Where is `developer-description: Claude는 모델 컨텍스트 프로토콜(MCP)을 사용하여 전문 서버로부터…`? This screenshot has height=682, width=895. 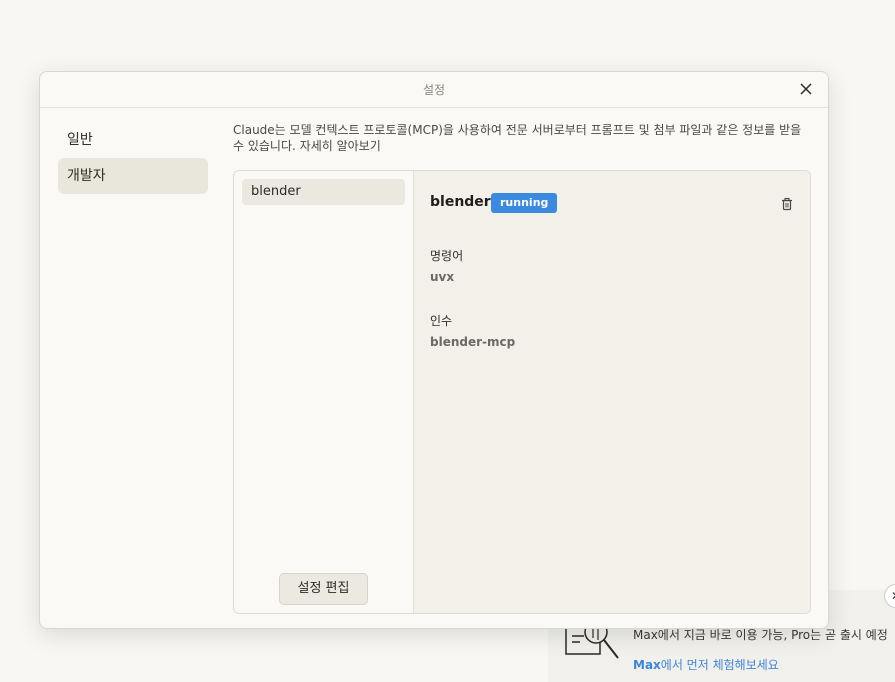 developer-description: Claude는 모델 컨텍스트 프로토콜(MCP)을 사용하여 전문 서버로부터… is located at coordinates (523, 138).